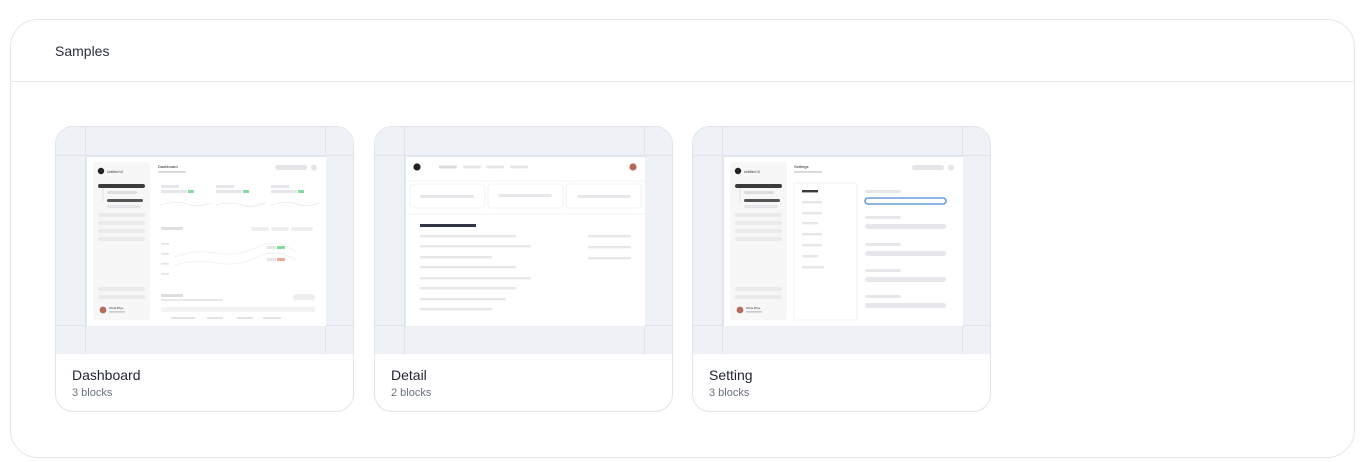  What do you see at coordinates (801, 166) in the screenshot?
I see `thumb-heading: Settings` at bounding box center [801, 166].